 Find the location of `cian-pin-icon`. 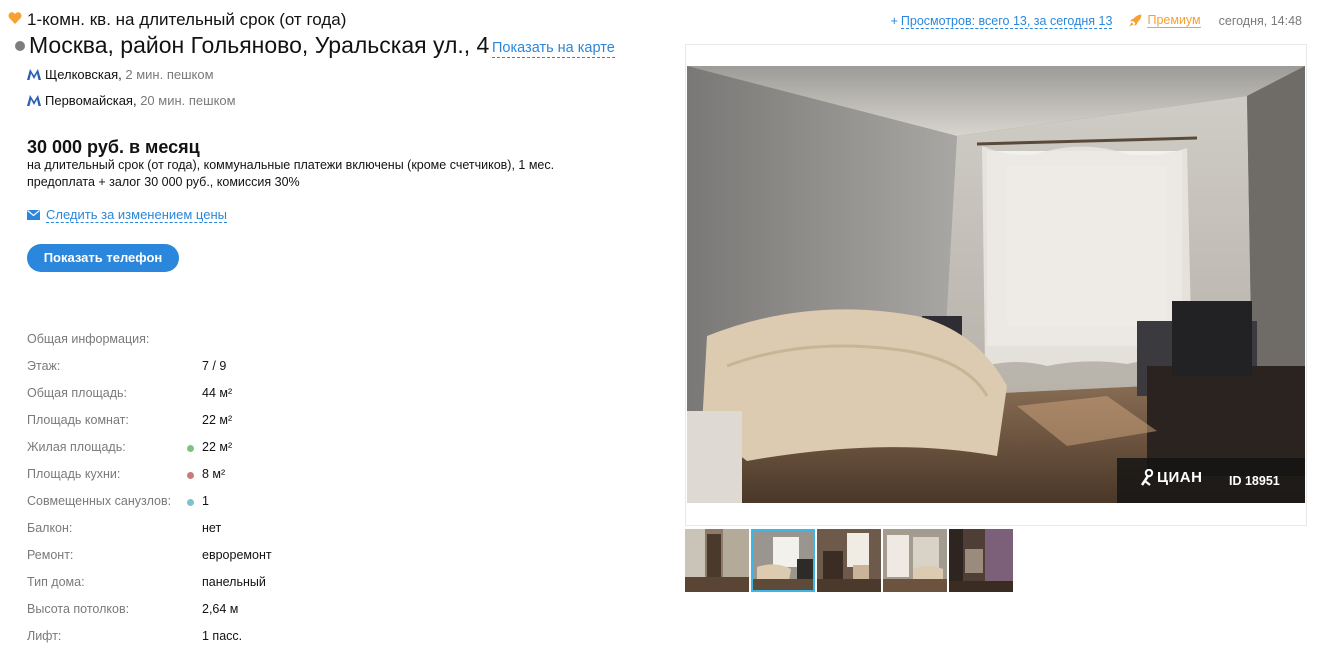

cian-pin-icon is located at coordinates (1147, 477).